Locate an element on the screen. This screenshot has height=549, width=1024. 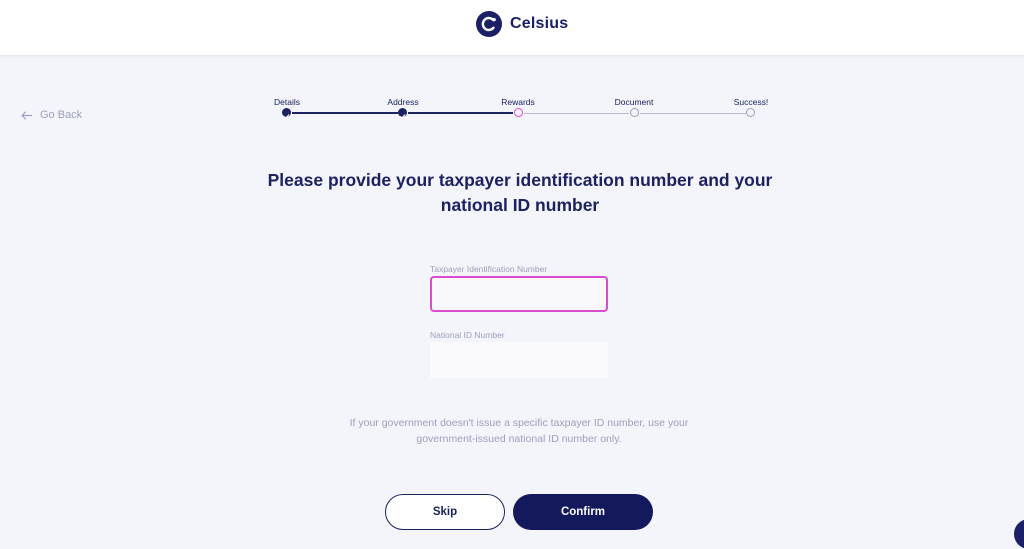
confirm-button: Confirm is located at coordinates (583, 512).